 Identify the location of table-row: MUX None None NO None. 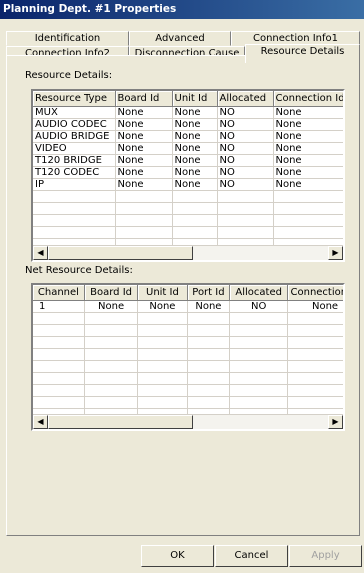
(188, 112).